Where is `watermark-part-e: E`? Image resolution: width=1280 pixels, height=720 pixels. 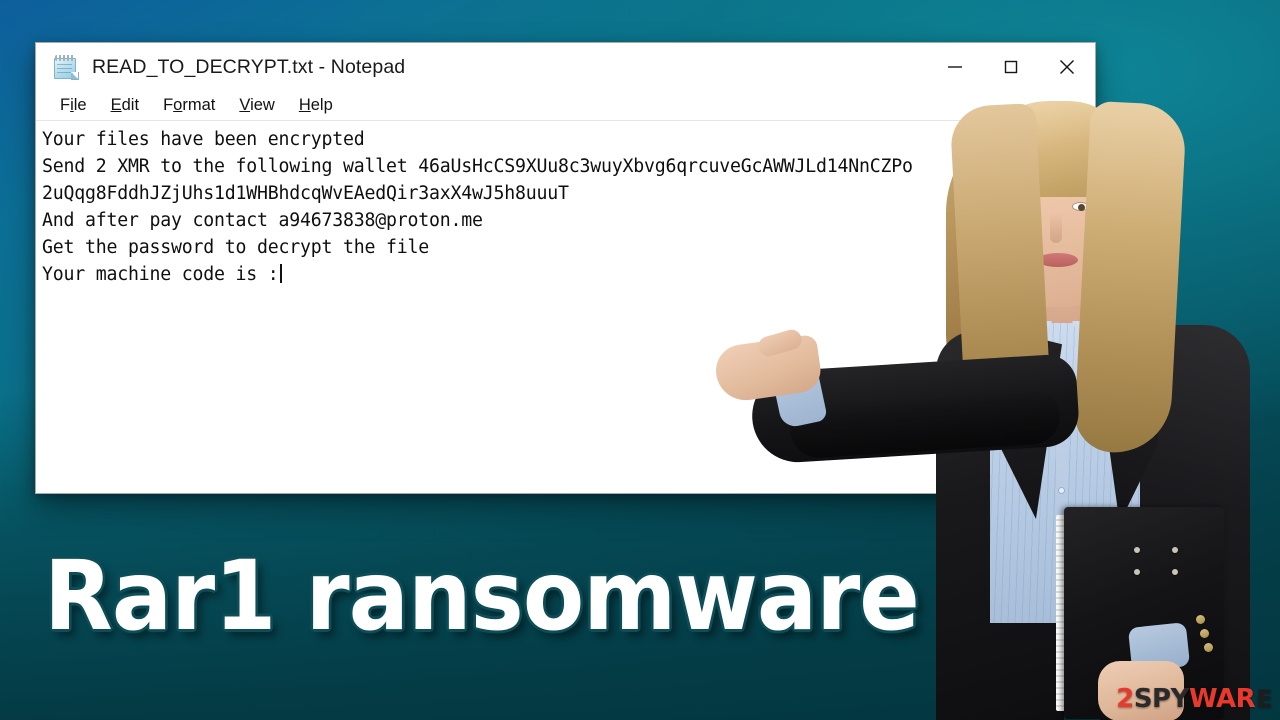 watermark-part-e: E is located at coordinates (1264, 699).